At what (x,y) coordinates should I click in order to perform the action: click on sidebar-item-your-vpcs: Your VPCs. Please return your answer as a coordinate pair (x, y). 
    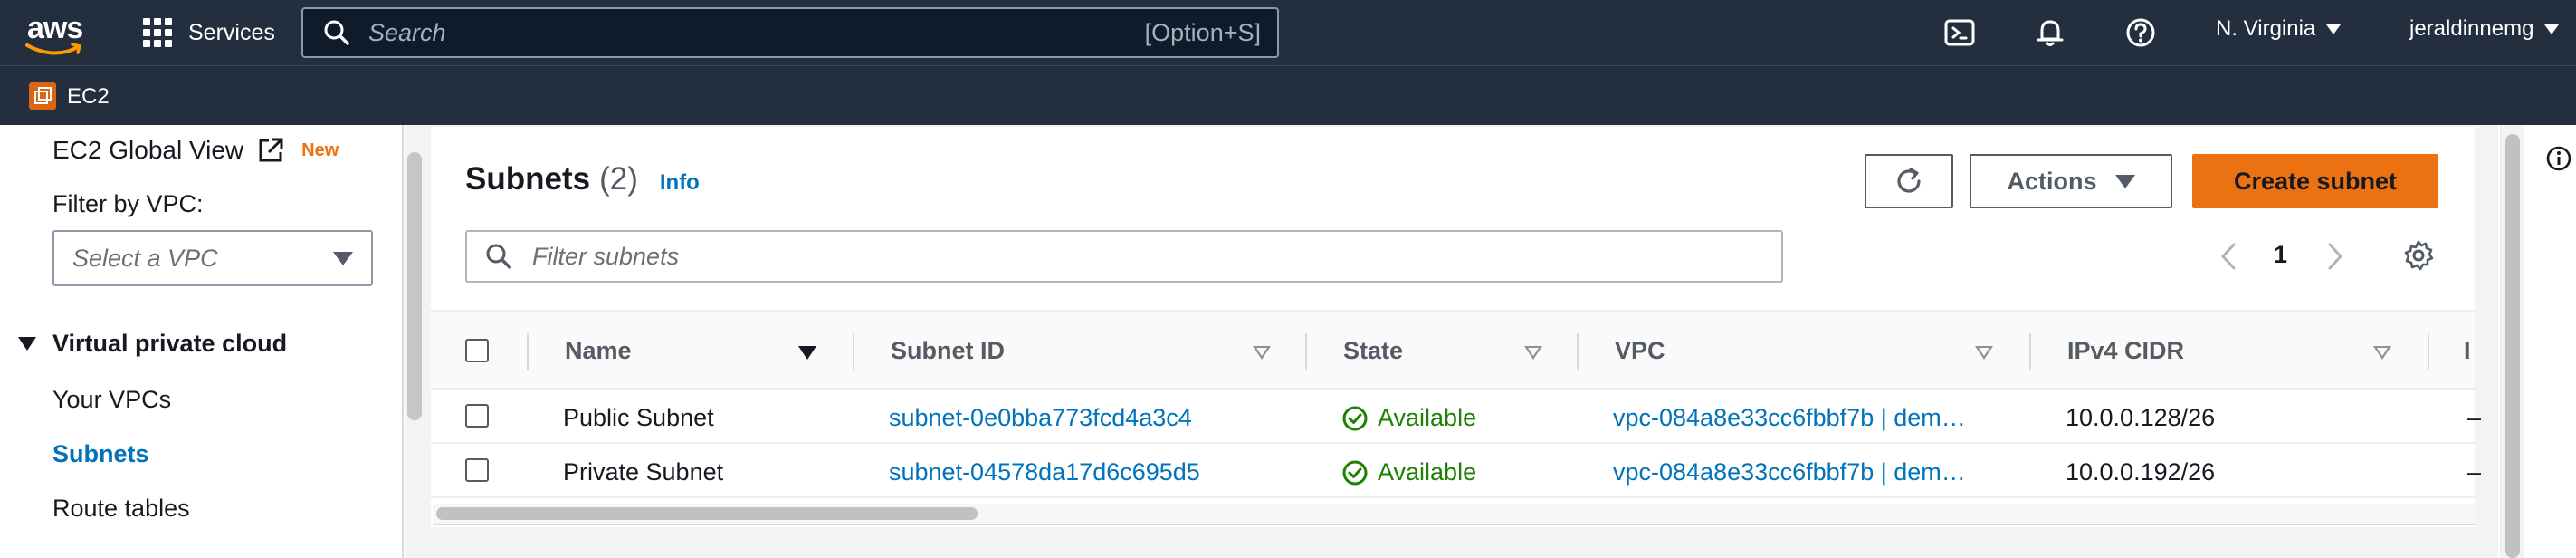
    Looking at the image, I should click on (111, 400).